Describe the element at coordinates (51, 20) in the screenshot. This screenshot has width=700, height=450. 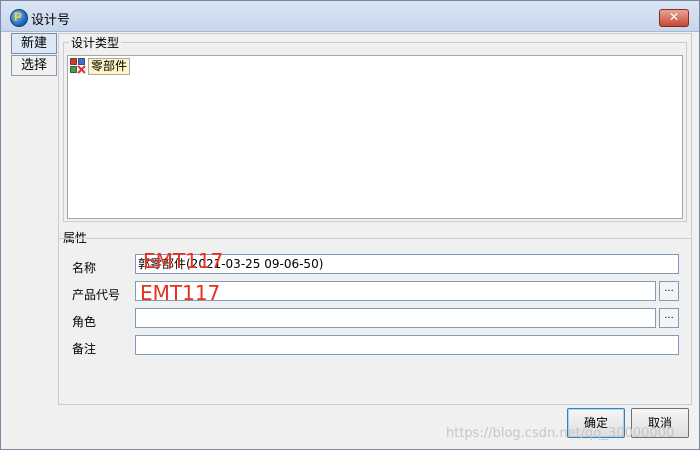
I see `window-title: 设计号` at that location.